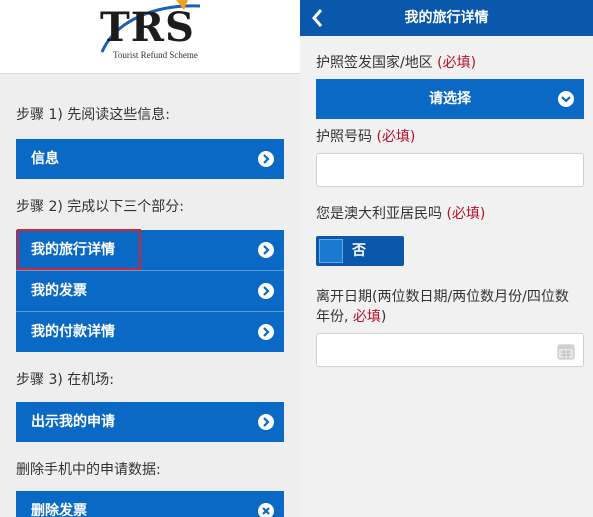  Describe the element at coordinates (450, 170) in the screenshot. I see `passport-number-field` at that location.